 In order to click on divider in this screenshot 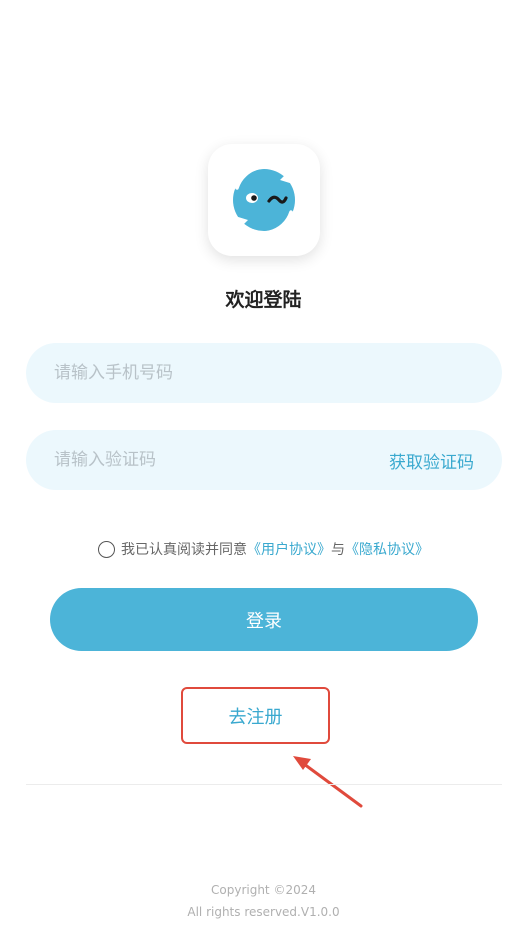, I will do `click(264, 784)`.